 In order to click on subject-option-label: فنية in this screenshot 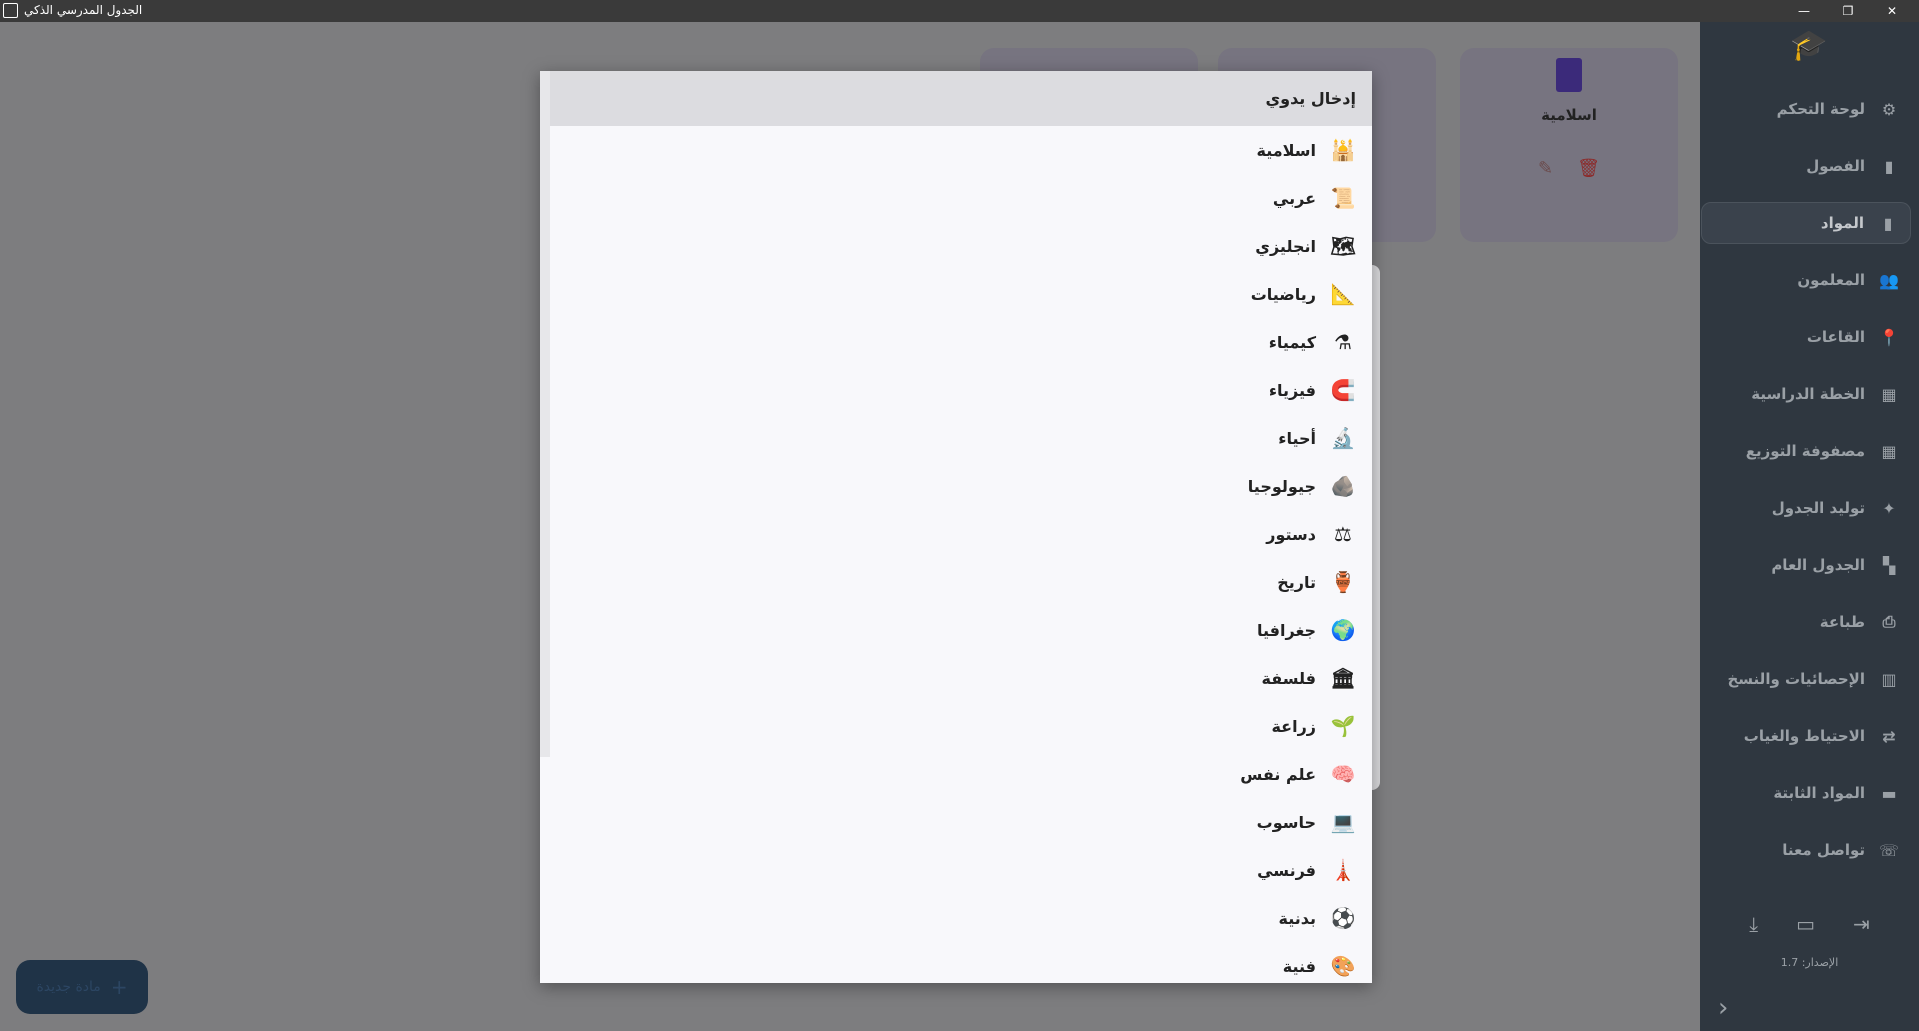, I will do `click(1299, 966)`.